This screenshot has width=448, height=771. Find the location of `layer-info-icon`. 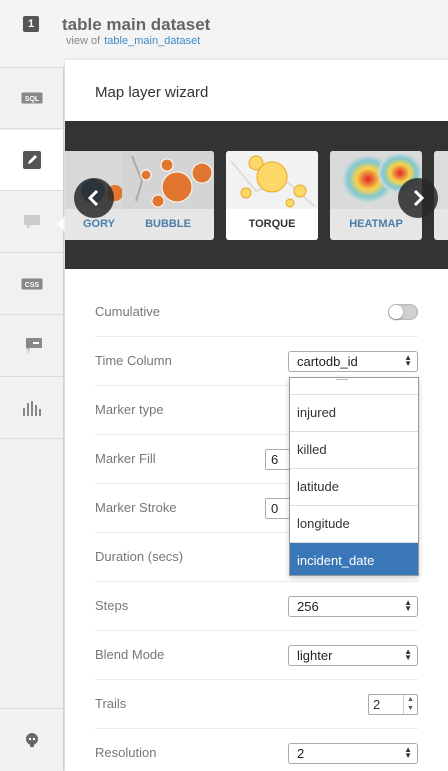

layer-info-icon is located at coordinates (31, 740).